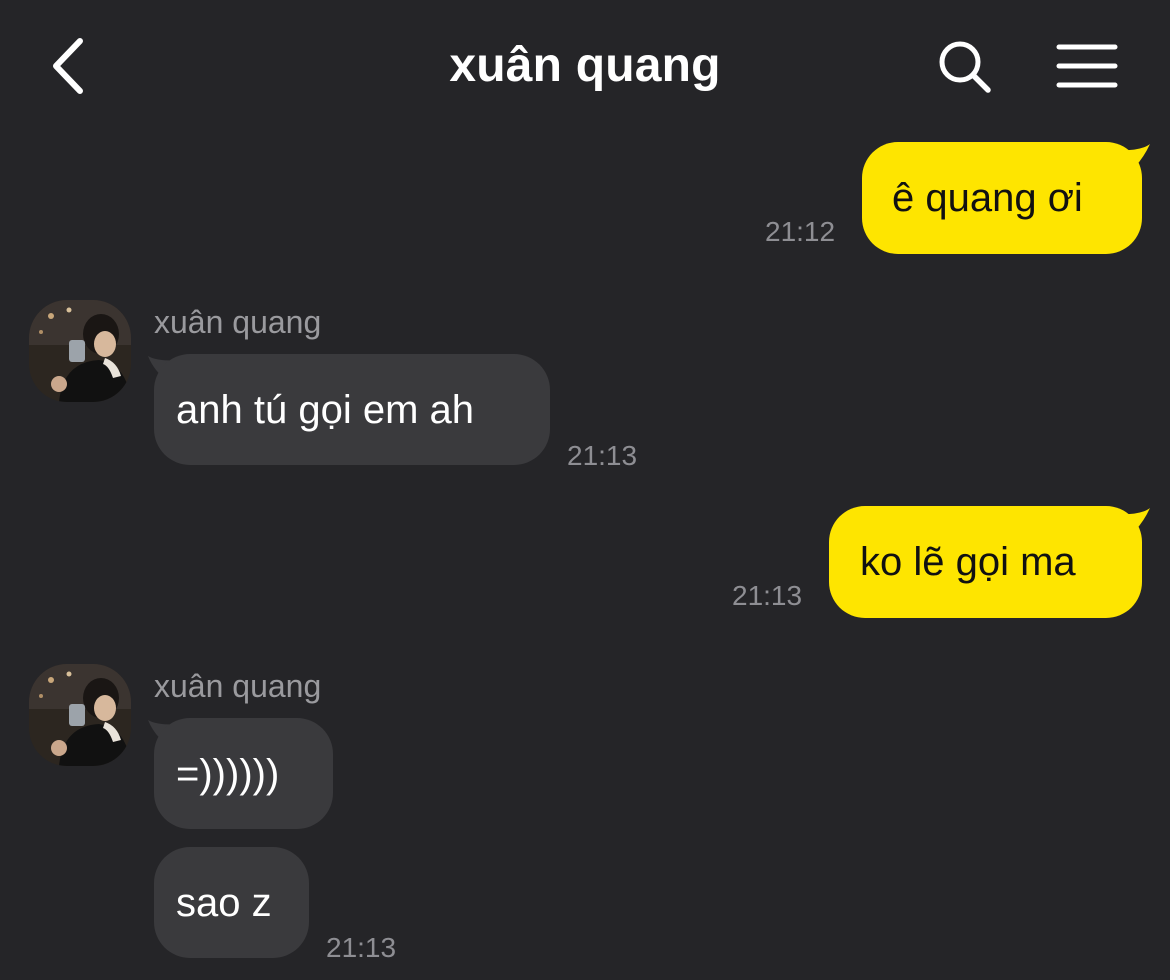 The height and width of the screenshot is (980, 1170). What do you see at coordinates (968, 562) in the screenshot?
I see `message-text: ko lẽ gọi ma` at bounding box center [968, 562].